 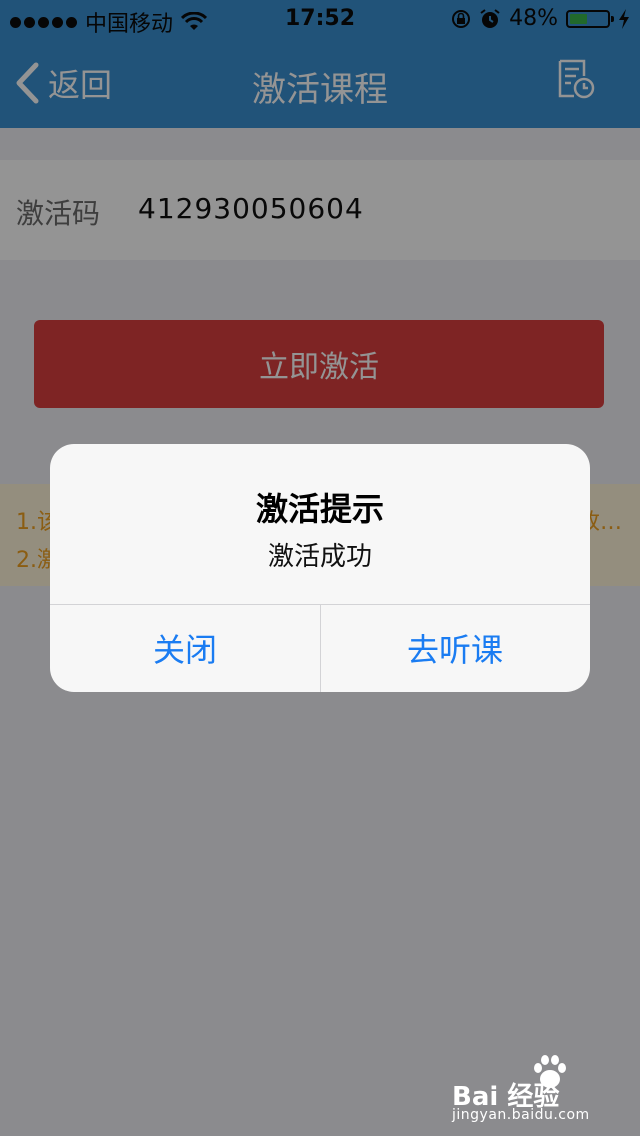 I want to click on baidu-jingyan-watermark: Bai 经验 jingyan.baidu.com, so click(x=529, y=1088).